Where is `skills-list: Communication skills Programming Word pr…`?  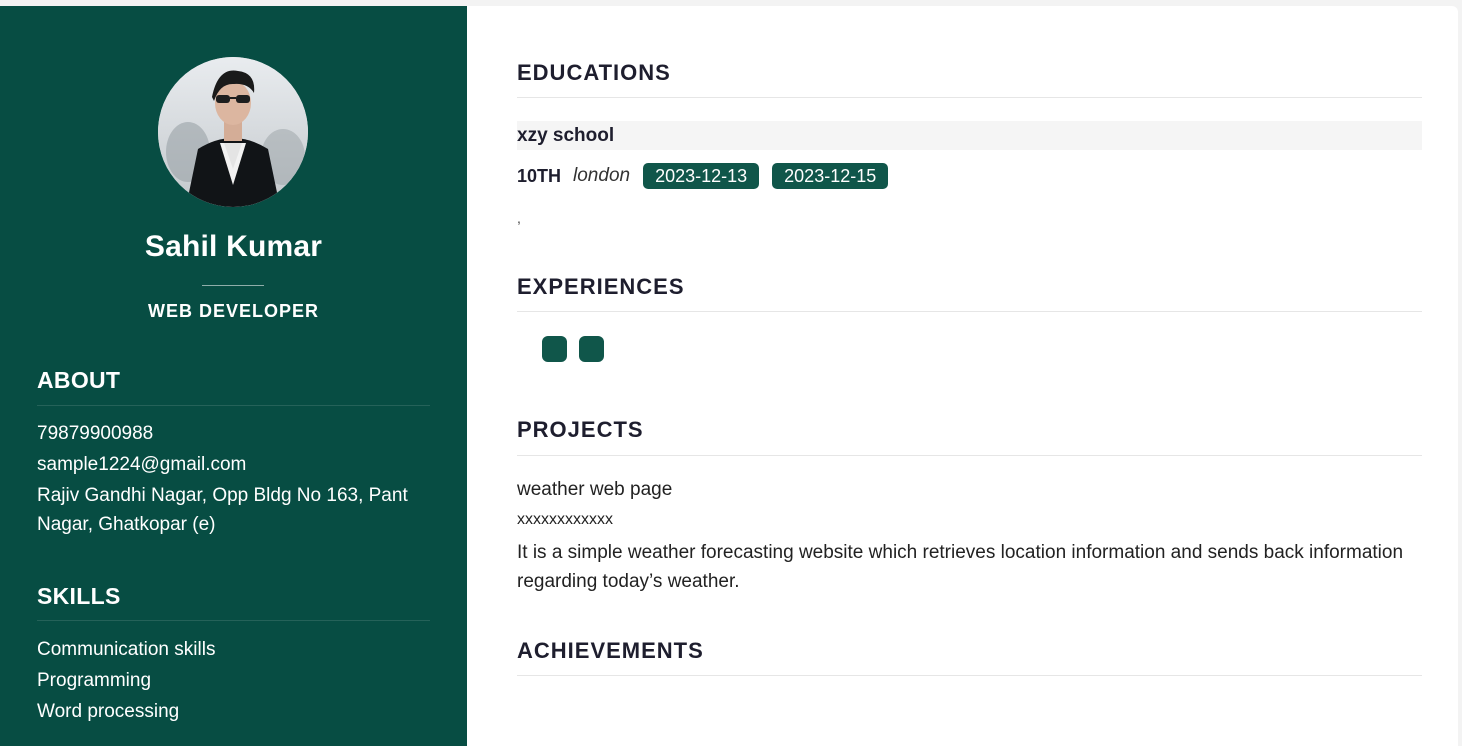
skills-list: Communication skills Programming Word pr… is located at coordinates (237, 680).